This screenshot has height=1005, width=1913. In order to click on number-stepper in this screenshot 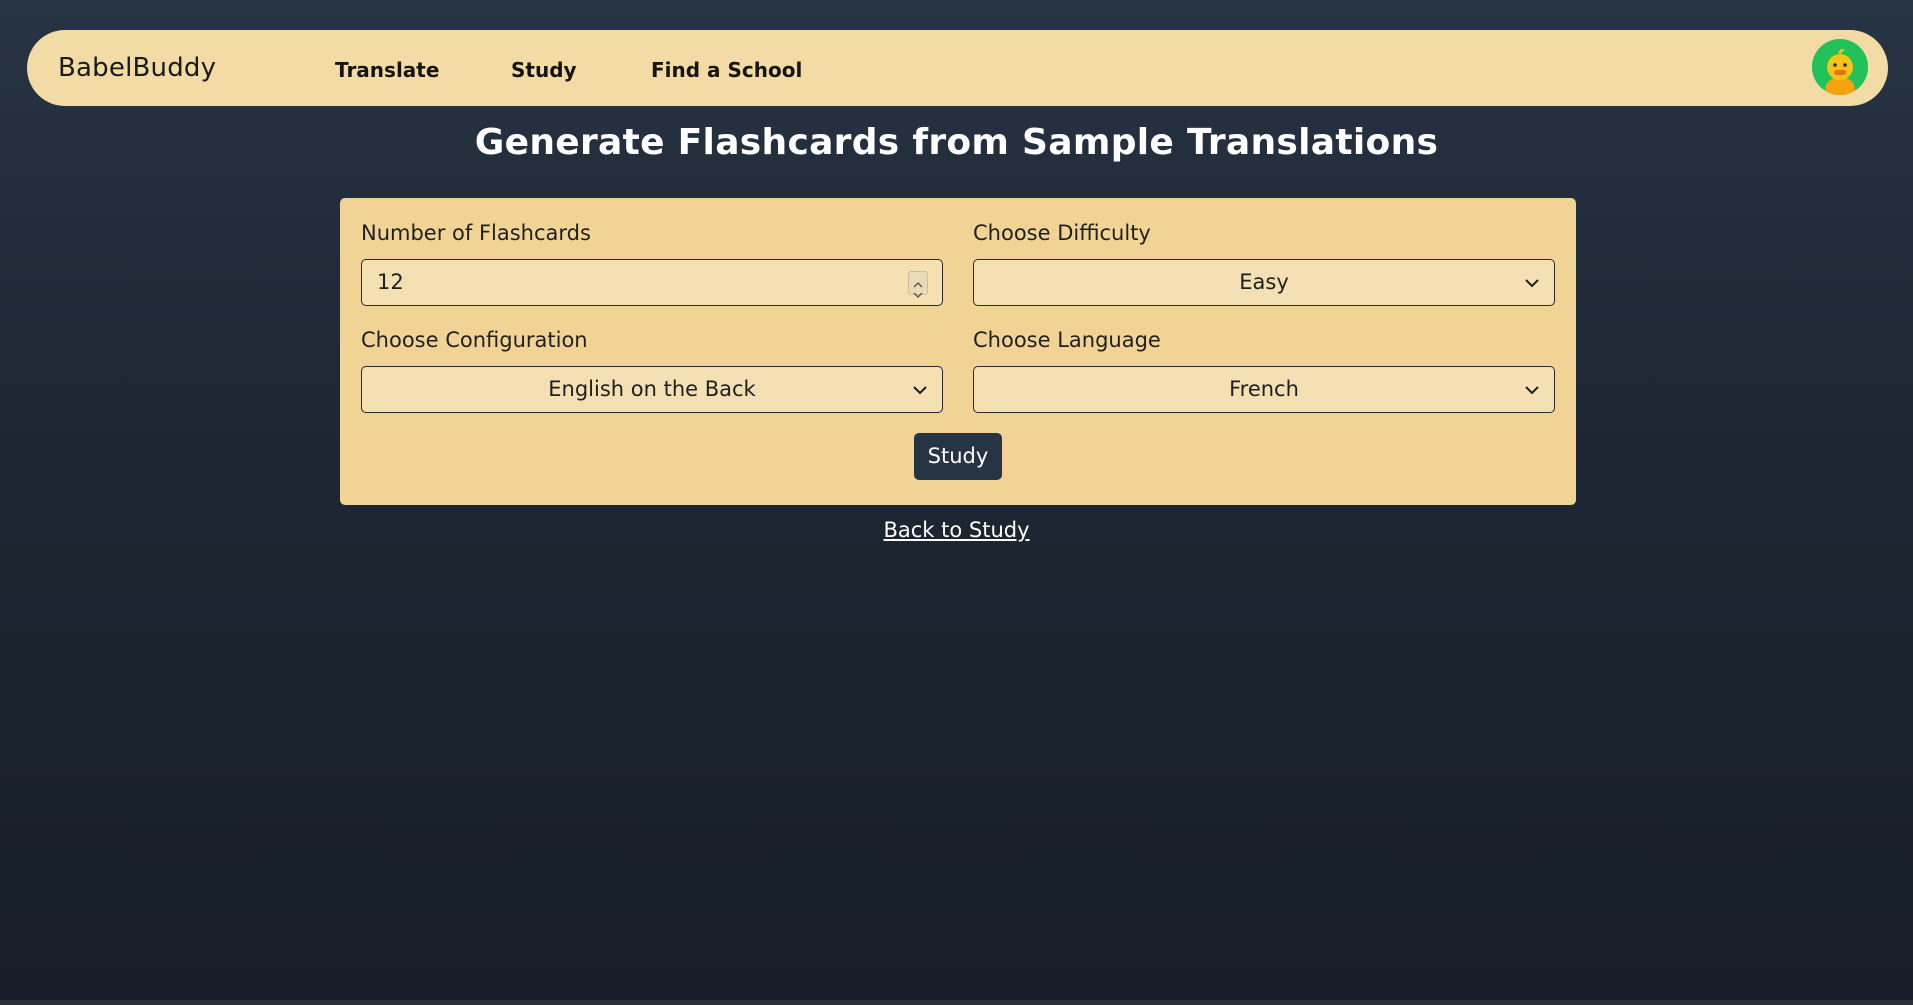, I will do `click(918, 284)`.